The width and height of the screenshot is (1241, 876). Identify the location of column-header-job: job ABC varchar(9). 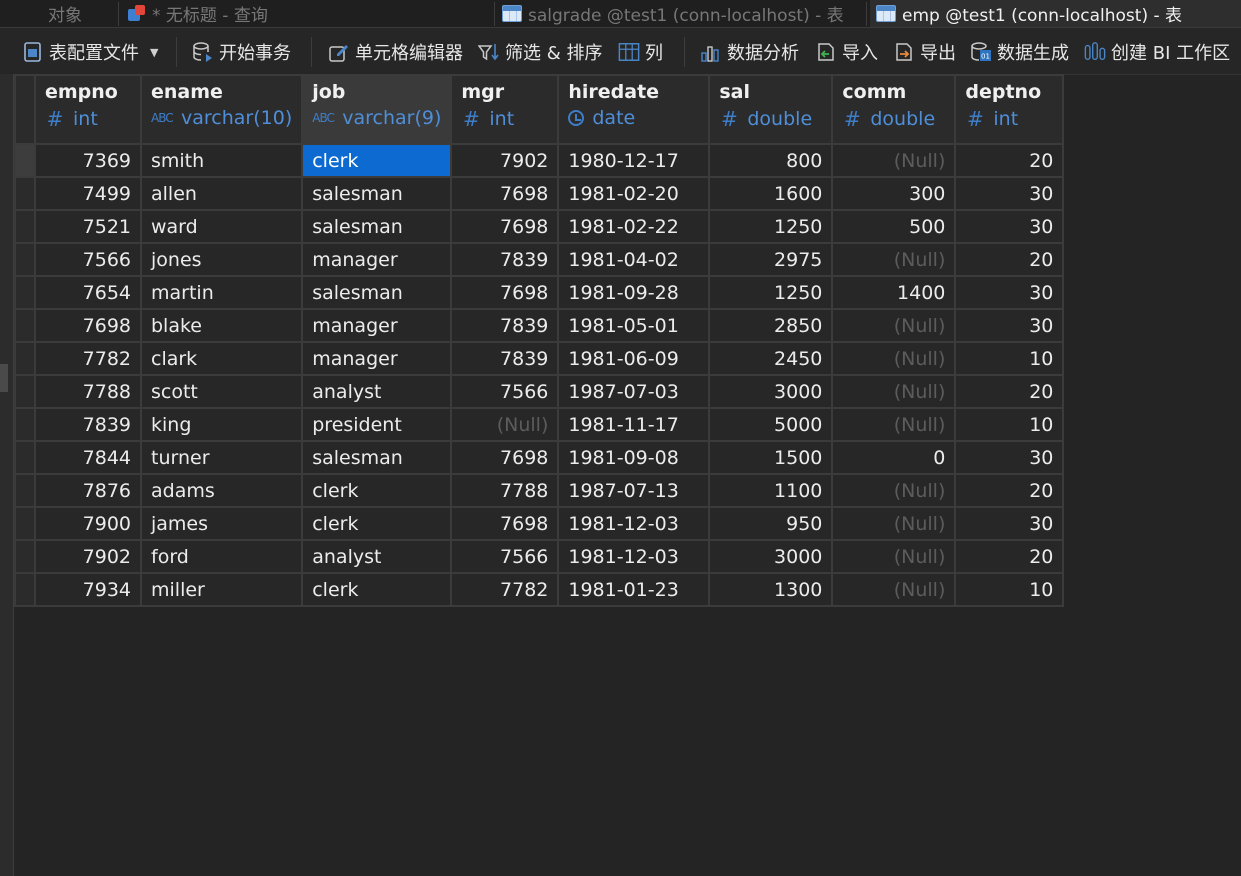
(377, 109).